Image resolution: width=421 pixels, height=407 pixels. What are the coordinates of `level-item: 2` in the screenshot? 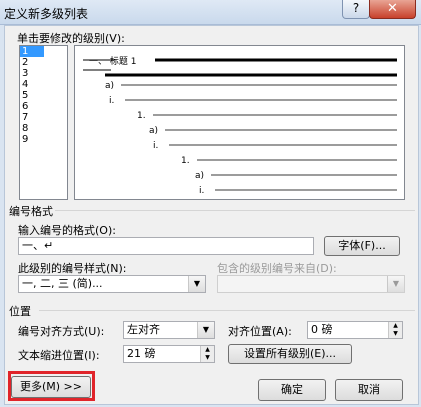 It's located at (43, 62).